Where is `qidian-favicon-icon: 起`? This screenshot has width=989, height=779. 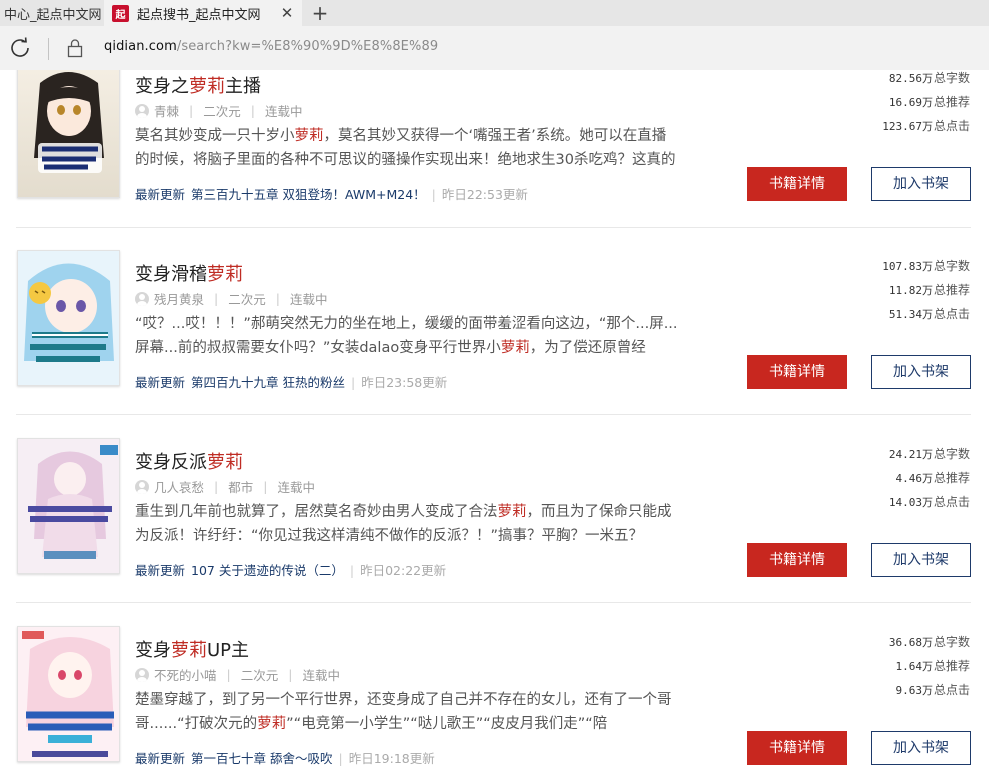 qidian-favicon-icon: 起 is located at coordinates (120, 13).